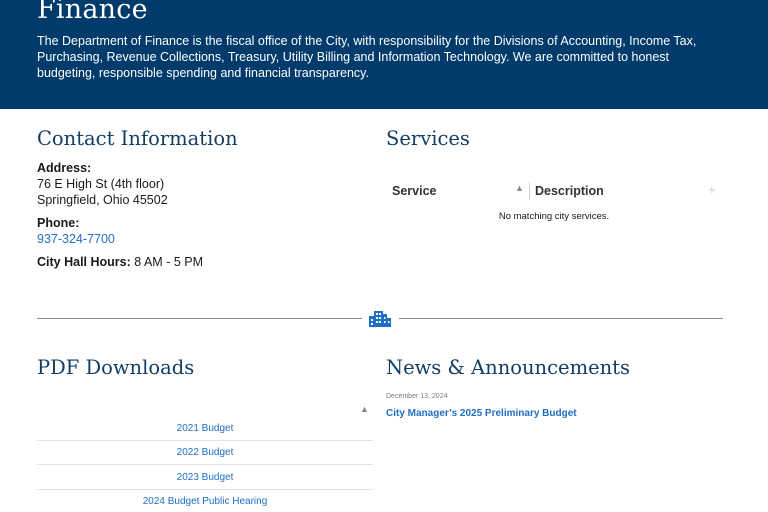 This screenshot has height=512, width=768. I want to click on section-divider-left, so click(199, 318).